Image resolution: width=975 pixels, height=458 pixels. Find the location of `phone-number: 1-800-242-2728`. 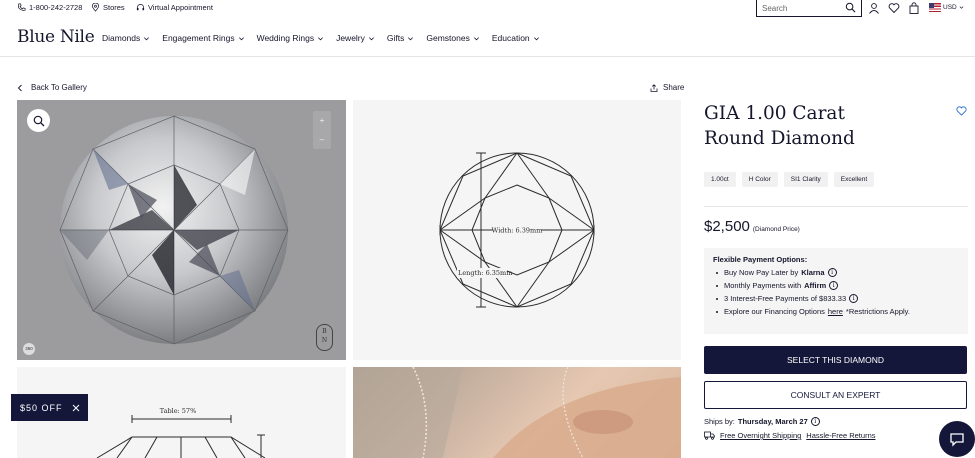

phone-number: 1-800-242-2728 is located at coordinates (56, 7).